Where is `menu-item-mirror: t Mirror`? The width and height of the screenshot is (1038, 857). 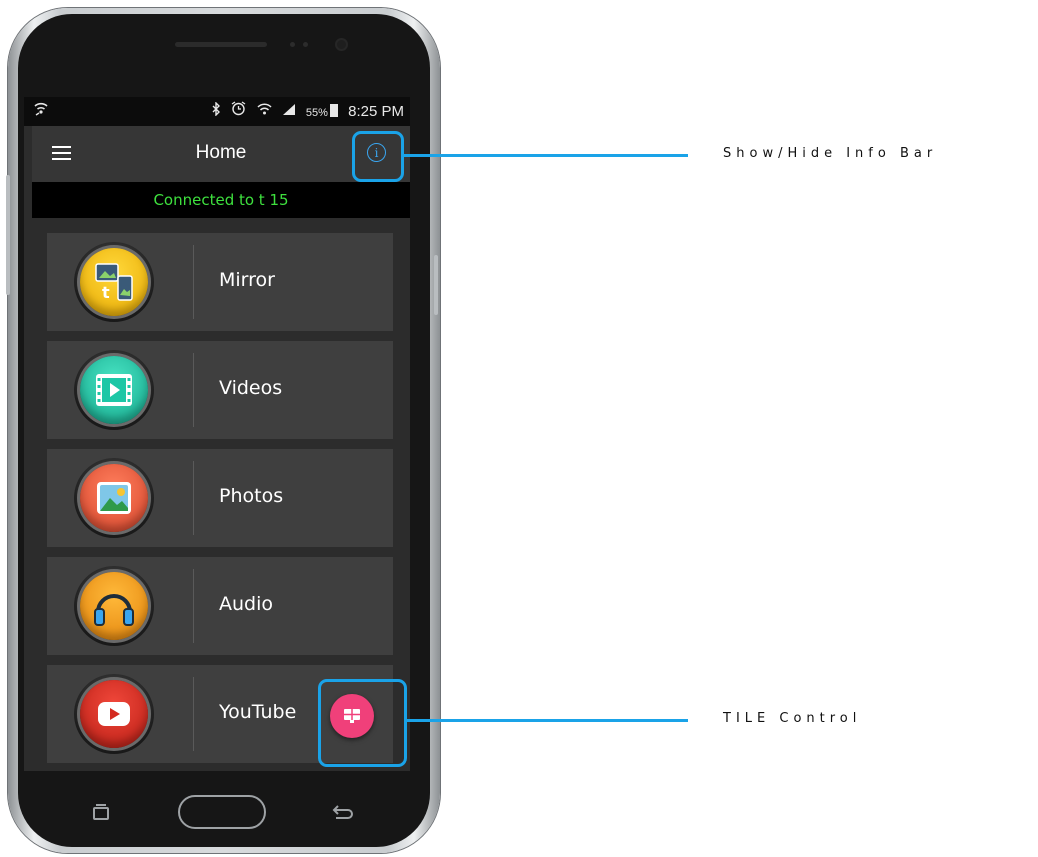 menu-item-mirror: t Mirror is located at coordinates (220, 282).